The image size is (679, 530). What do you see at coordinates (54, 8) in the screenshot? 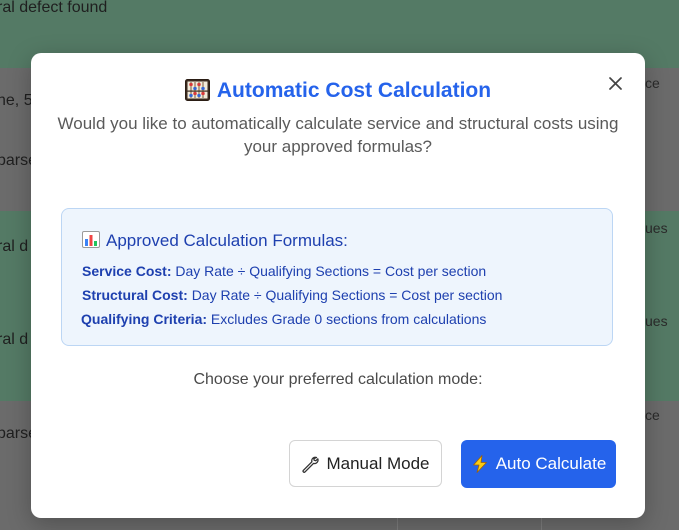
I see `background-row-text: ral defect found` at bounding box center [54, 8].